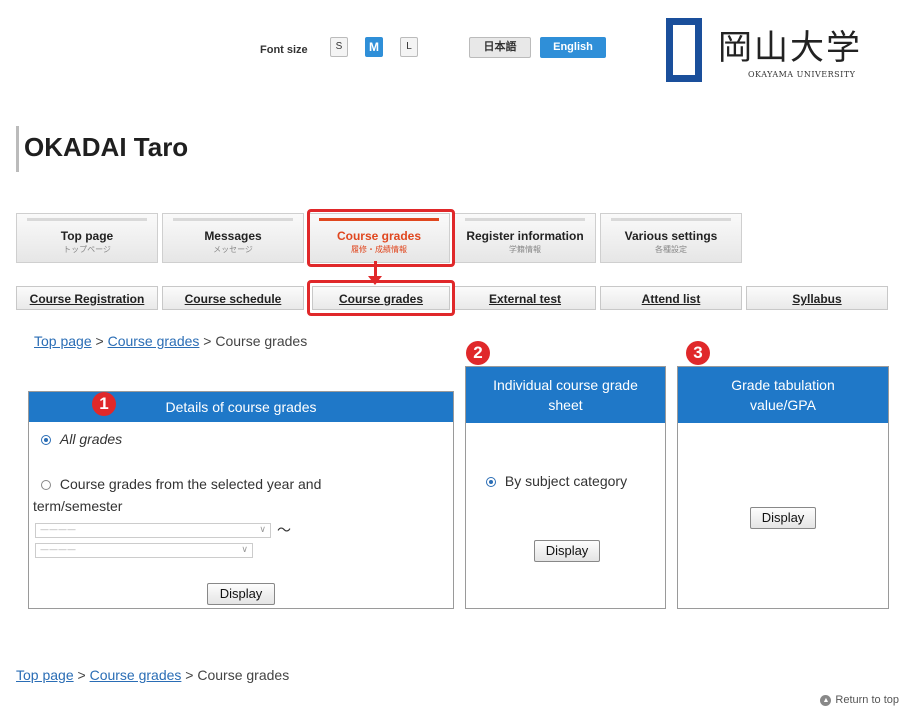 Image resolution: width=903 pixels, height=706 pixels. I want to click on subnav-course-registration: Course Registration, so click(87, 298).